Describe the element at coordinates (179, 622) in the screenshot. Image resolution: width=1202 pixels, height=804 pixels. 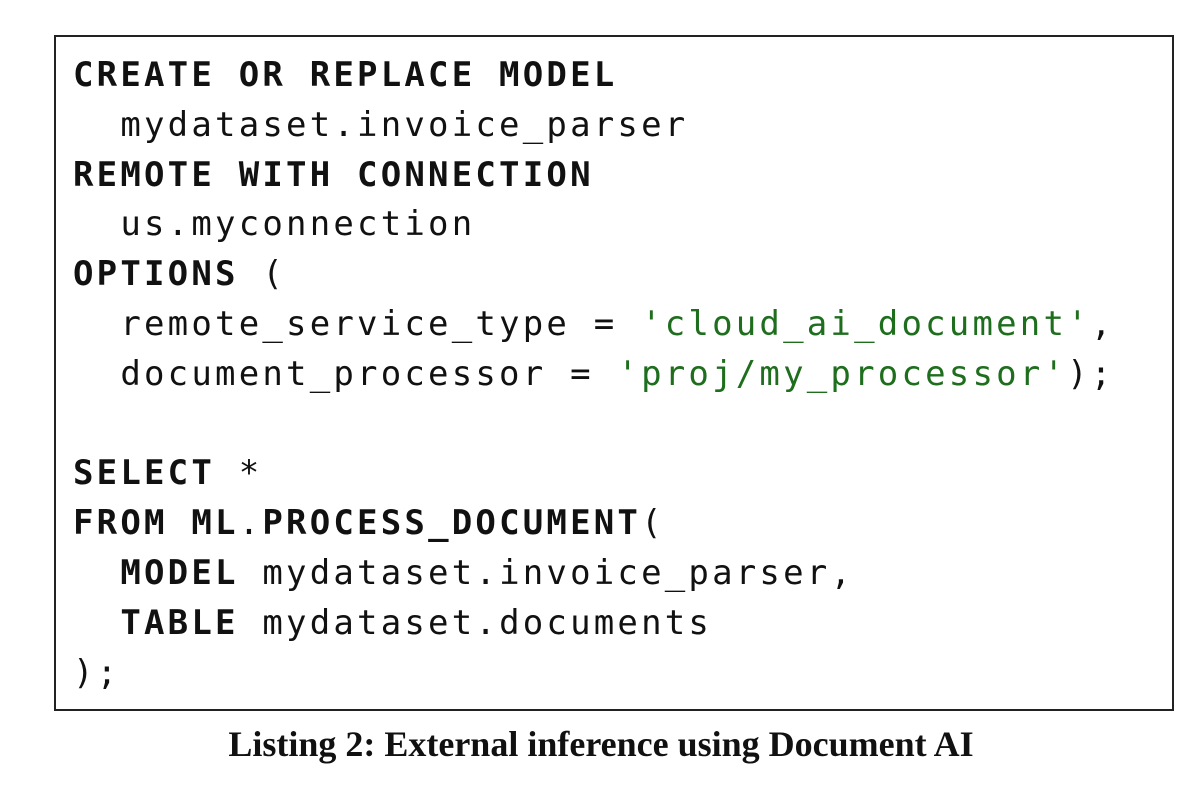
I see `code-keyword: TABLE` at that location.